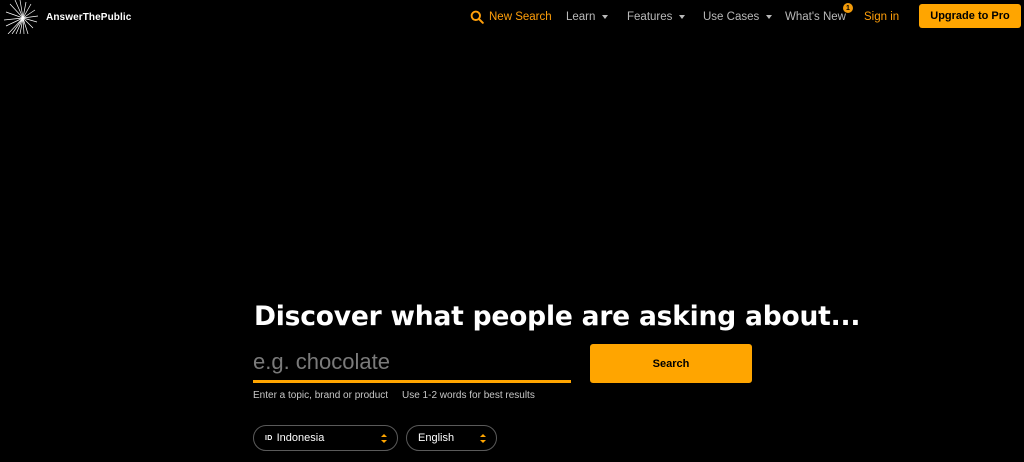  I want to click on nav-features-dropdown: Features, so click(656, 17).